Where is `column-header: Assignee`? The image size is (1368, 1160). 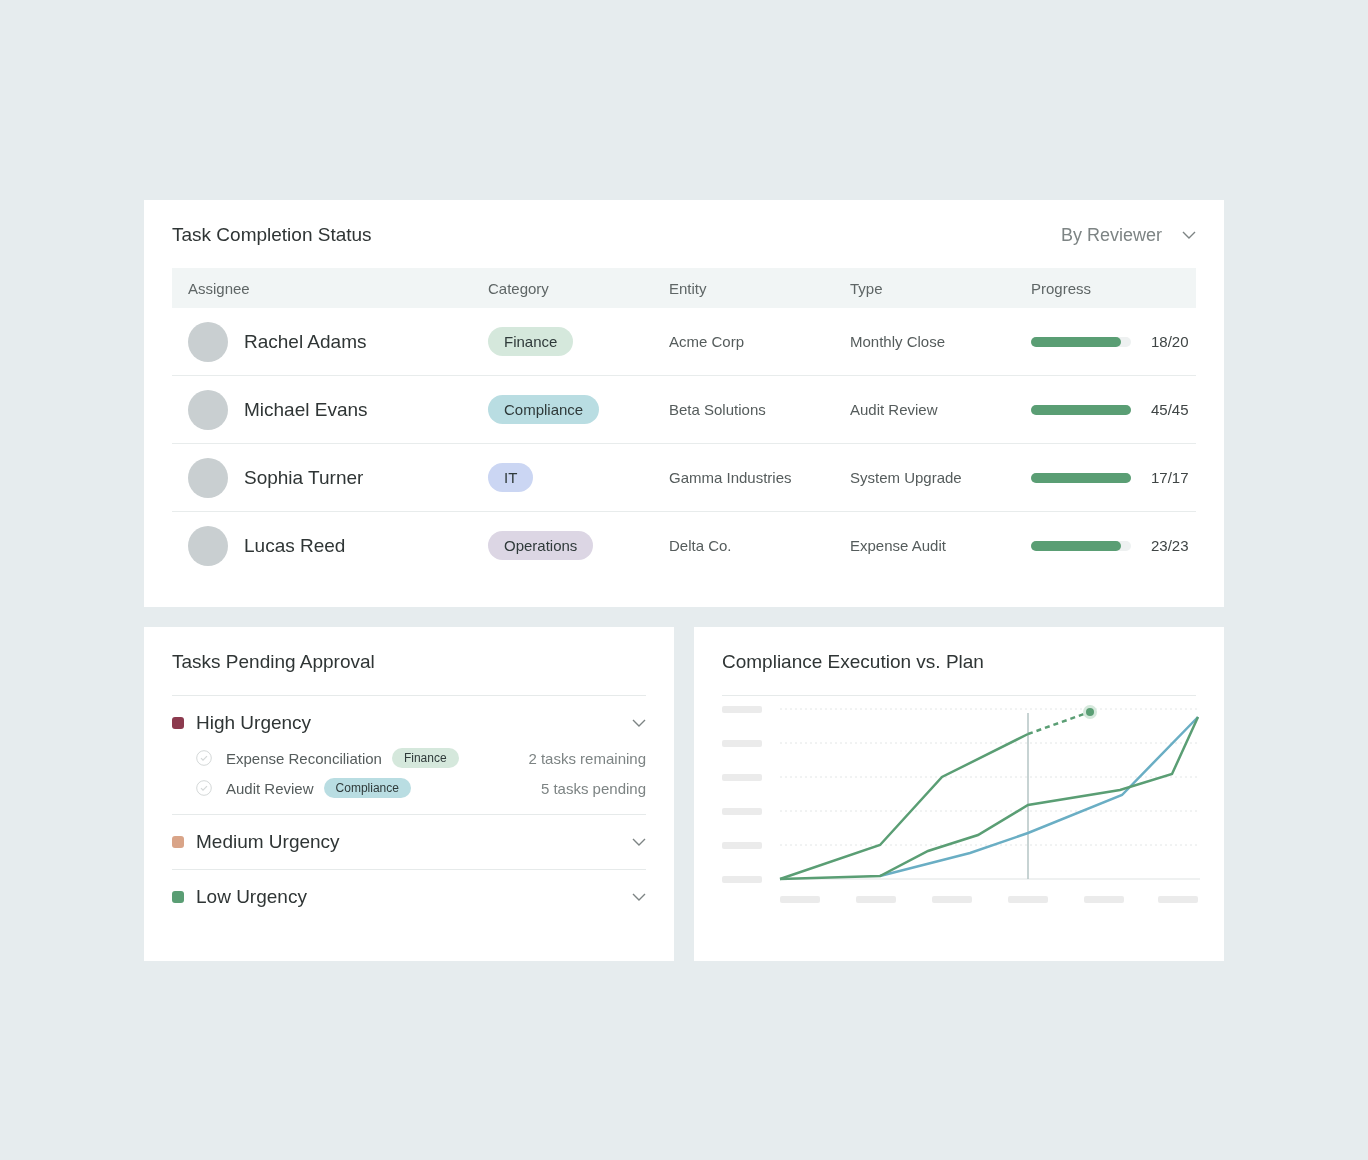
column-header: Assignee is located at coordinates (219, 288).